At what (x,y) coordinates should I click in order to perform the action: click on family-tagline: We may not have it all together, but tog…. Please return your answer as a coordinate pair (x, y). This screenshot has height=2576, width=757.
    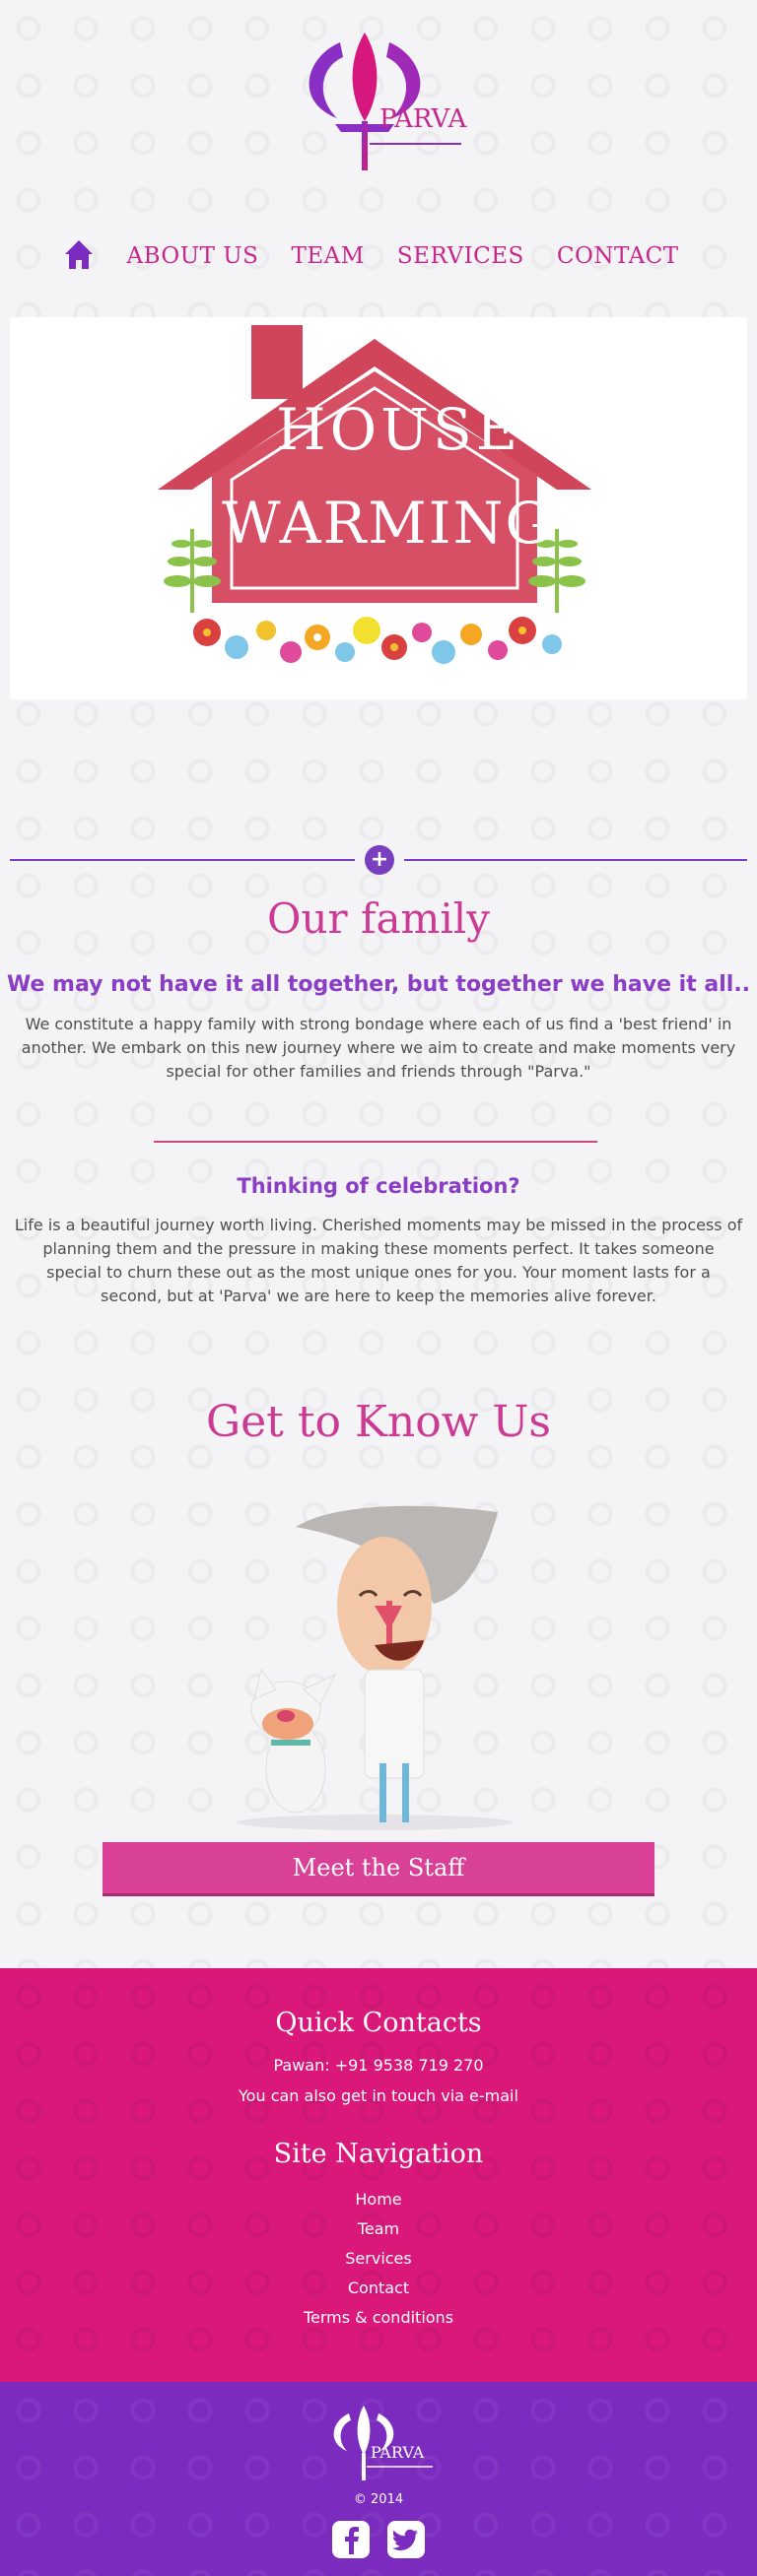
    Looking at the image, I should click on (378, 985).